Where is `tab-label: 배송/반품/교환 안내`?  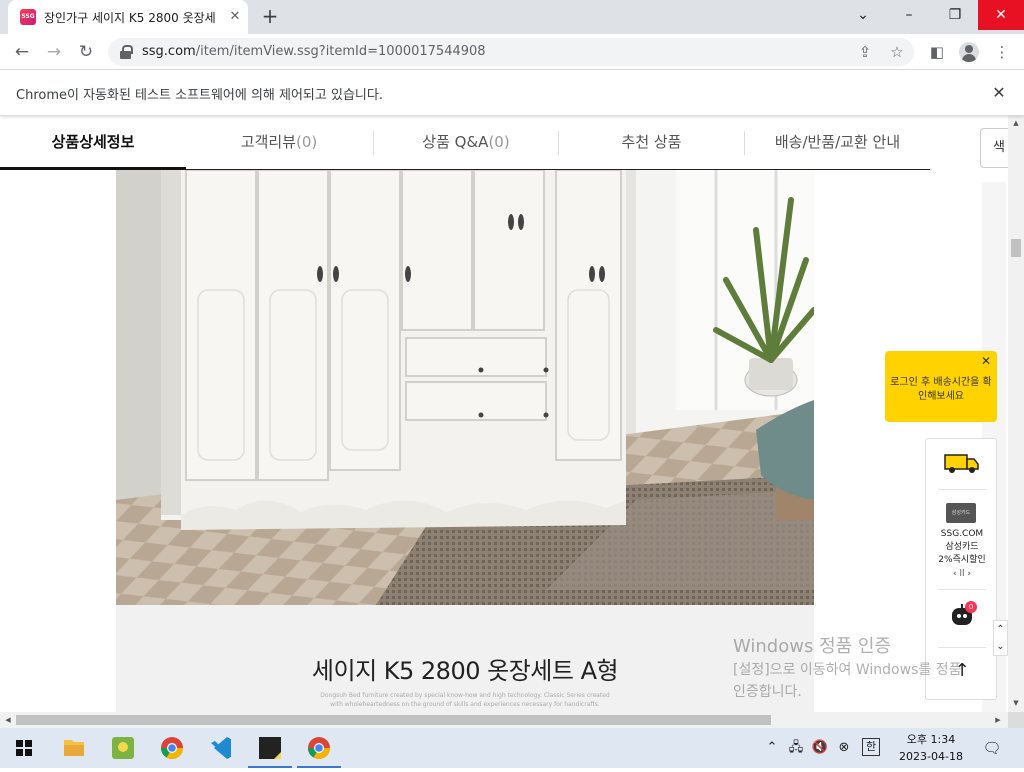
tab-label: 배송/반품/교환 안내 is located at coordinates (837, 142).